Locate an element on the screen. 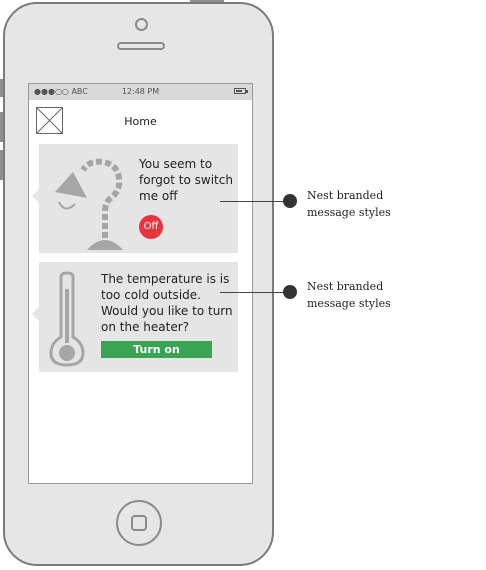  annotation-1-line1: Nest branded is located at coordinates (345, 195).